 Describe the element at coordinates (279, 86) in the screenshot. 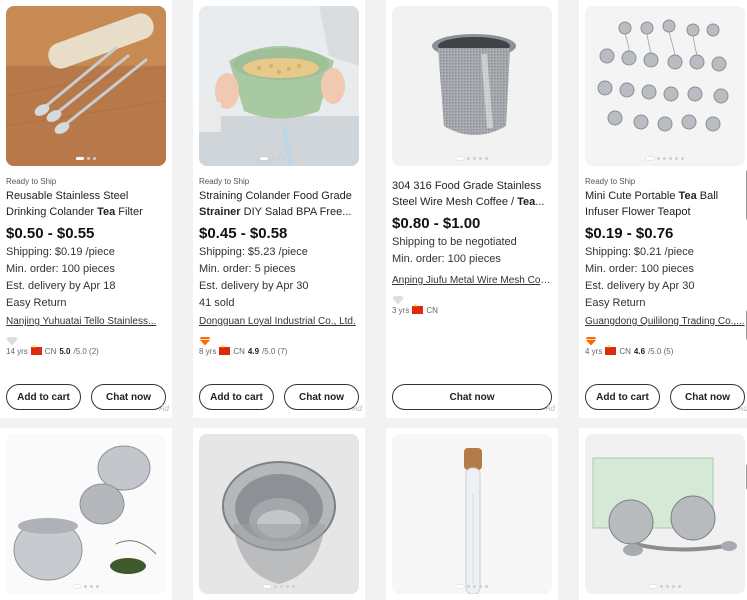

I see `product-image-colander` at that location.